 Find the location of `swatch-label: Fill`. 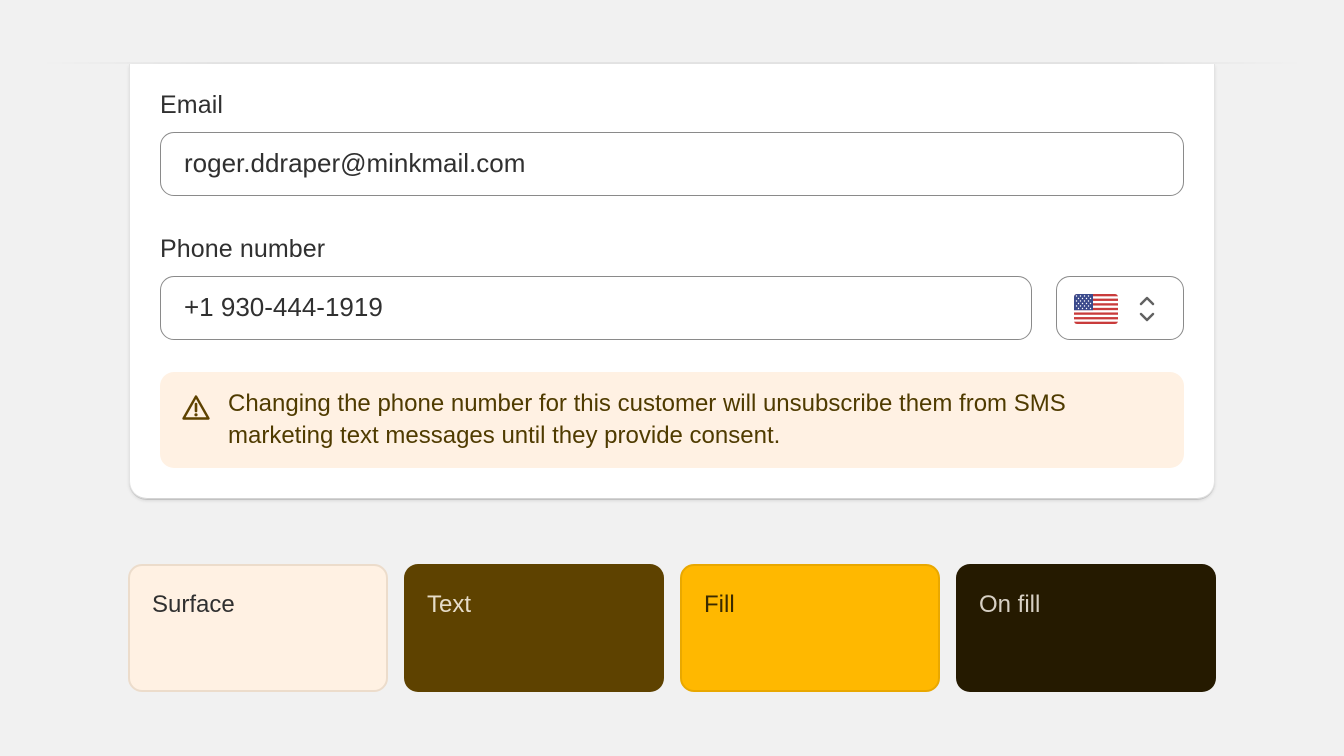

swatch-label: Fill is located at coordinates (719, 604).